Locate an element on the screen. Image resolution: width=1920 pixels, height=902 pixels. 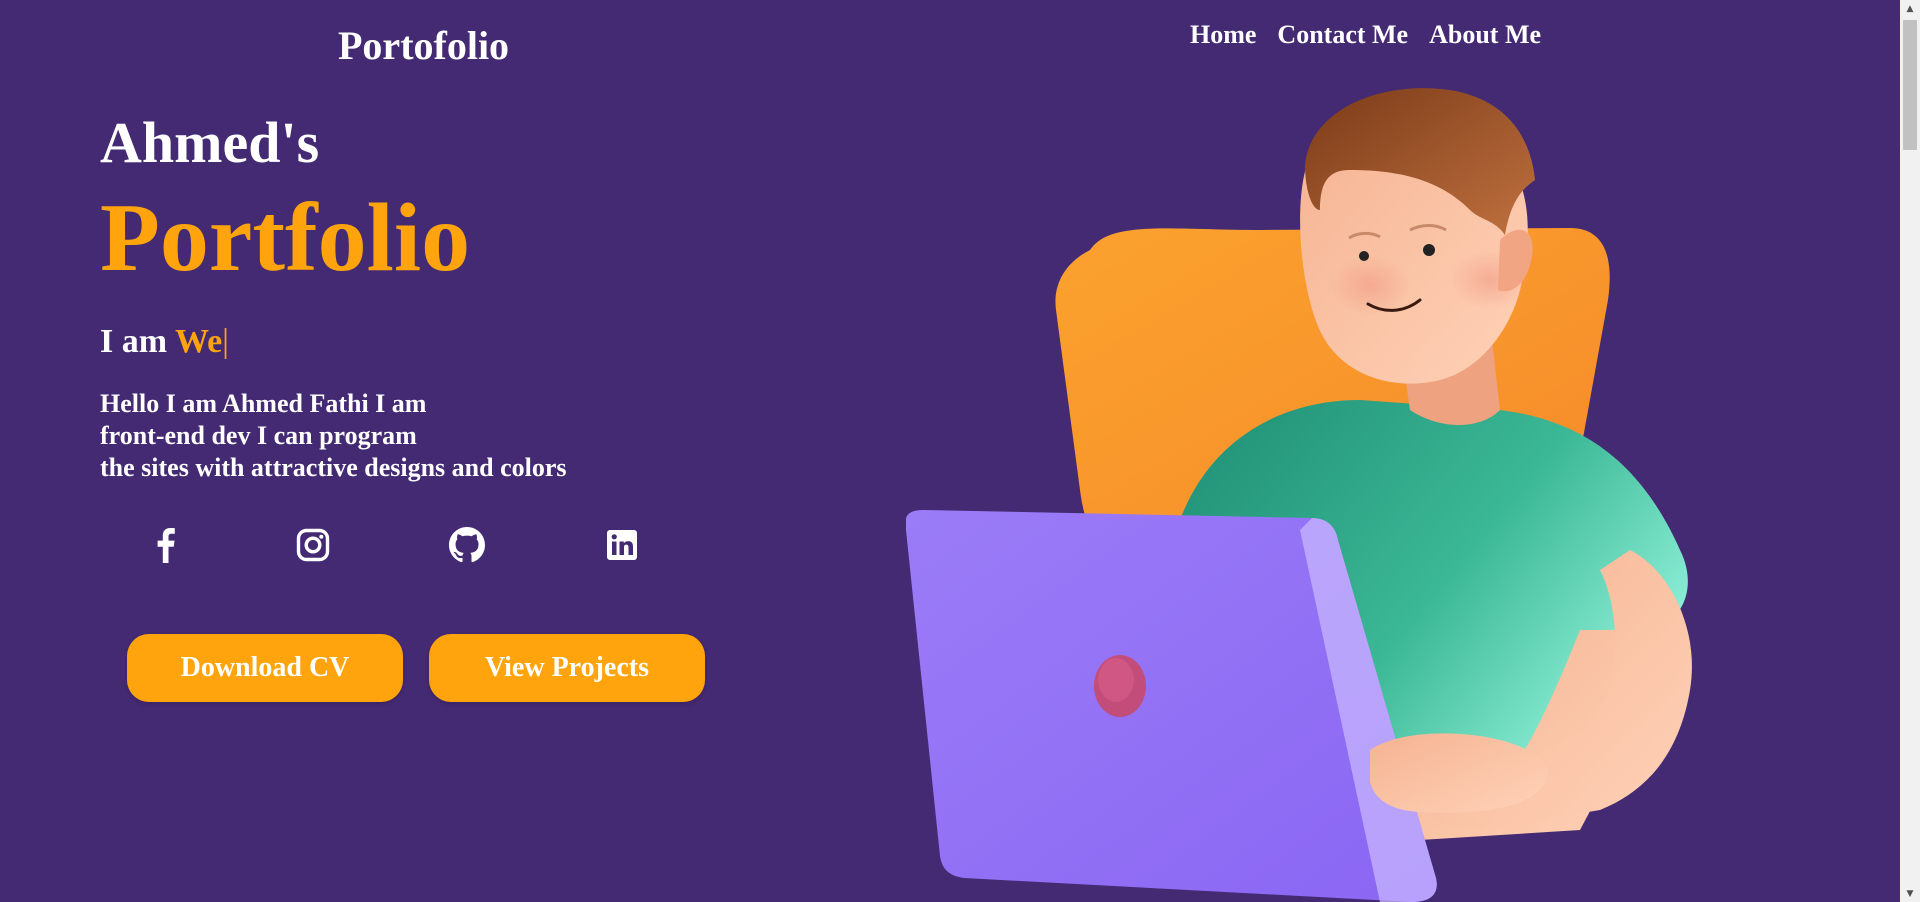
site-brand: Portofolio is located at coordinates (424, 45).